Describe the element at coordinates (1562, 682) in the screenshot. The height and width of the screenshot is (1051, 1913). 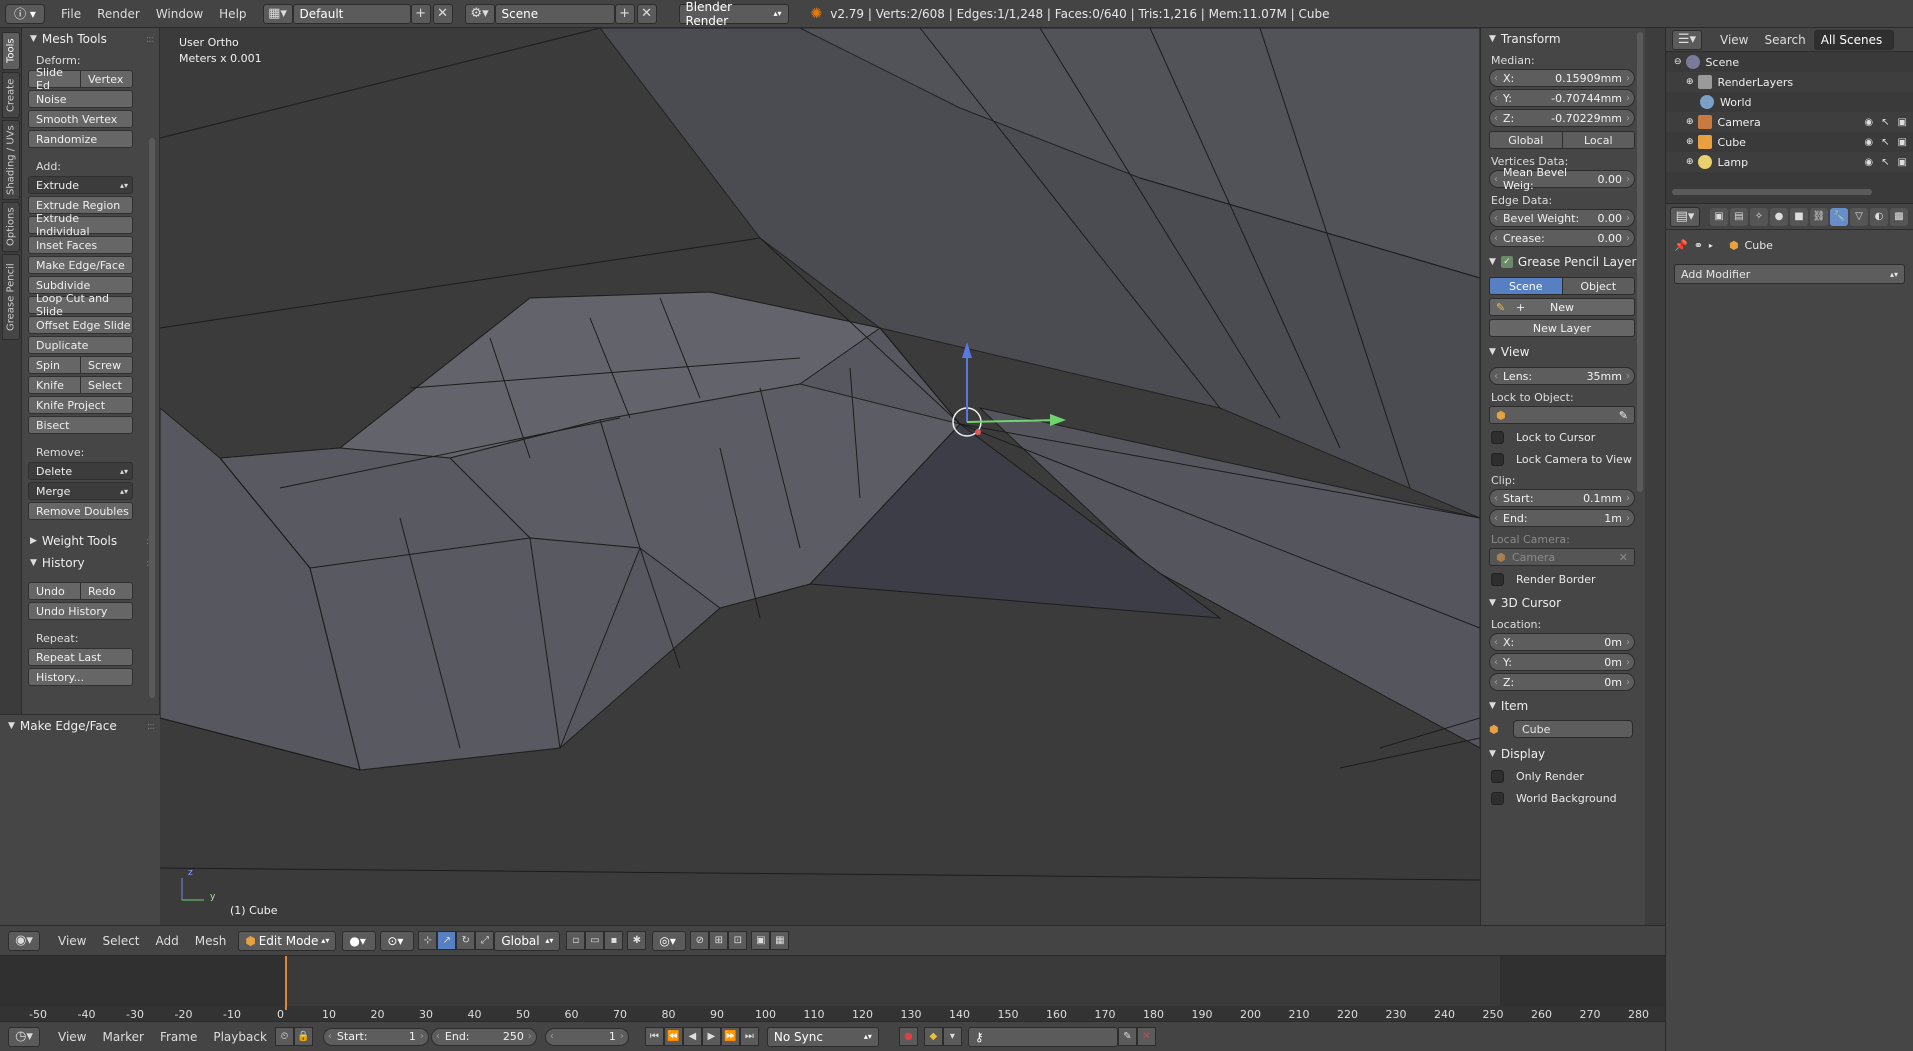
I see `cursor-z-field: Z: 0m` at that location.